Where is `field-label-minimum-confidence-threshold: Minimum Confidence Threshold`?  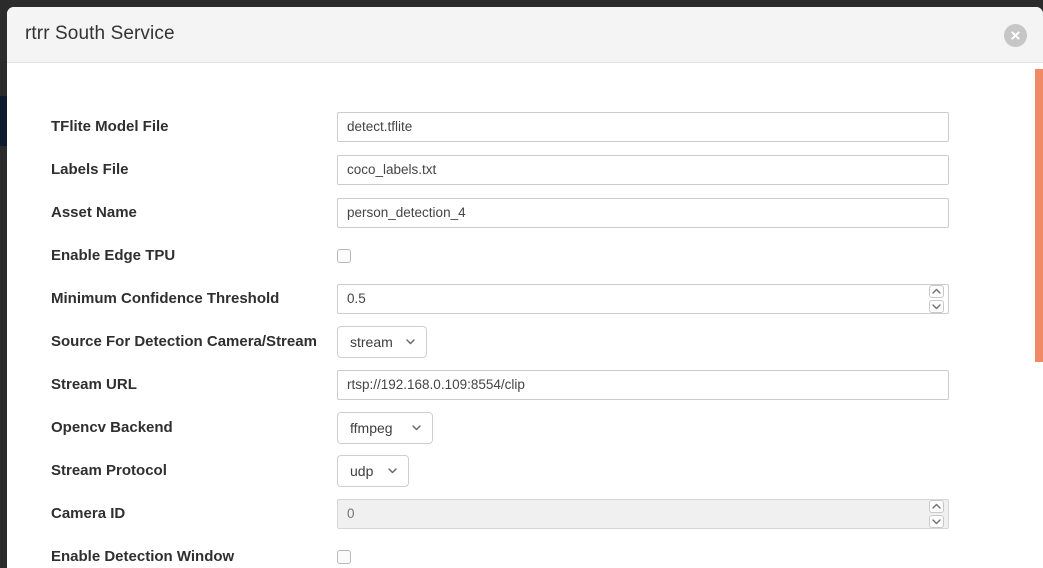
field-label-minimum-confidence-threshold: Minimum Confidence Threshold is located at coordinates (165, 298).